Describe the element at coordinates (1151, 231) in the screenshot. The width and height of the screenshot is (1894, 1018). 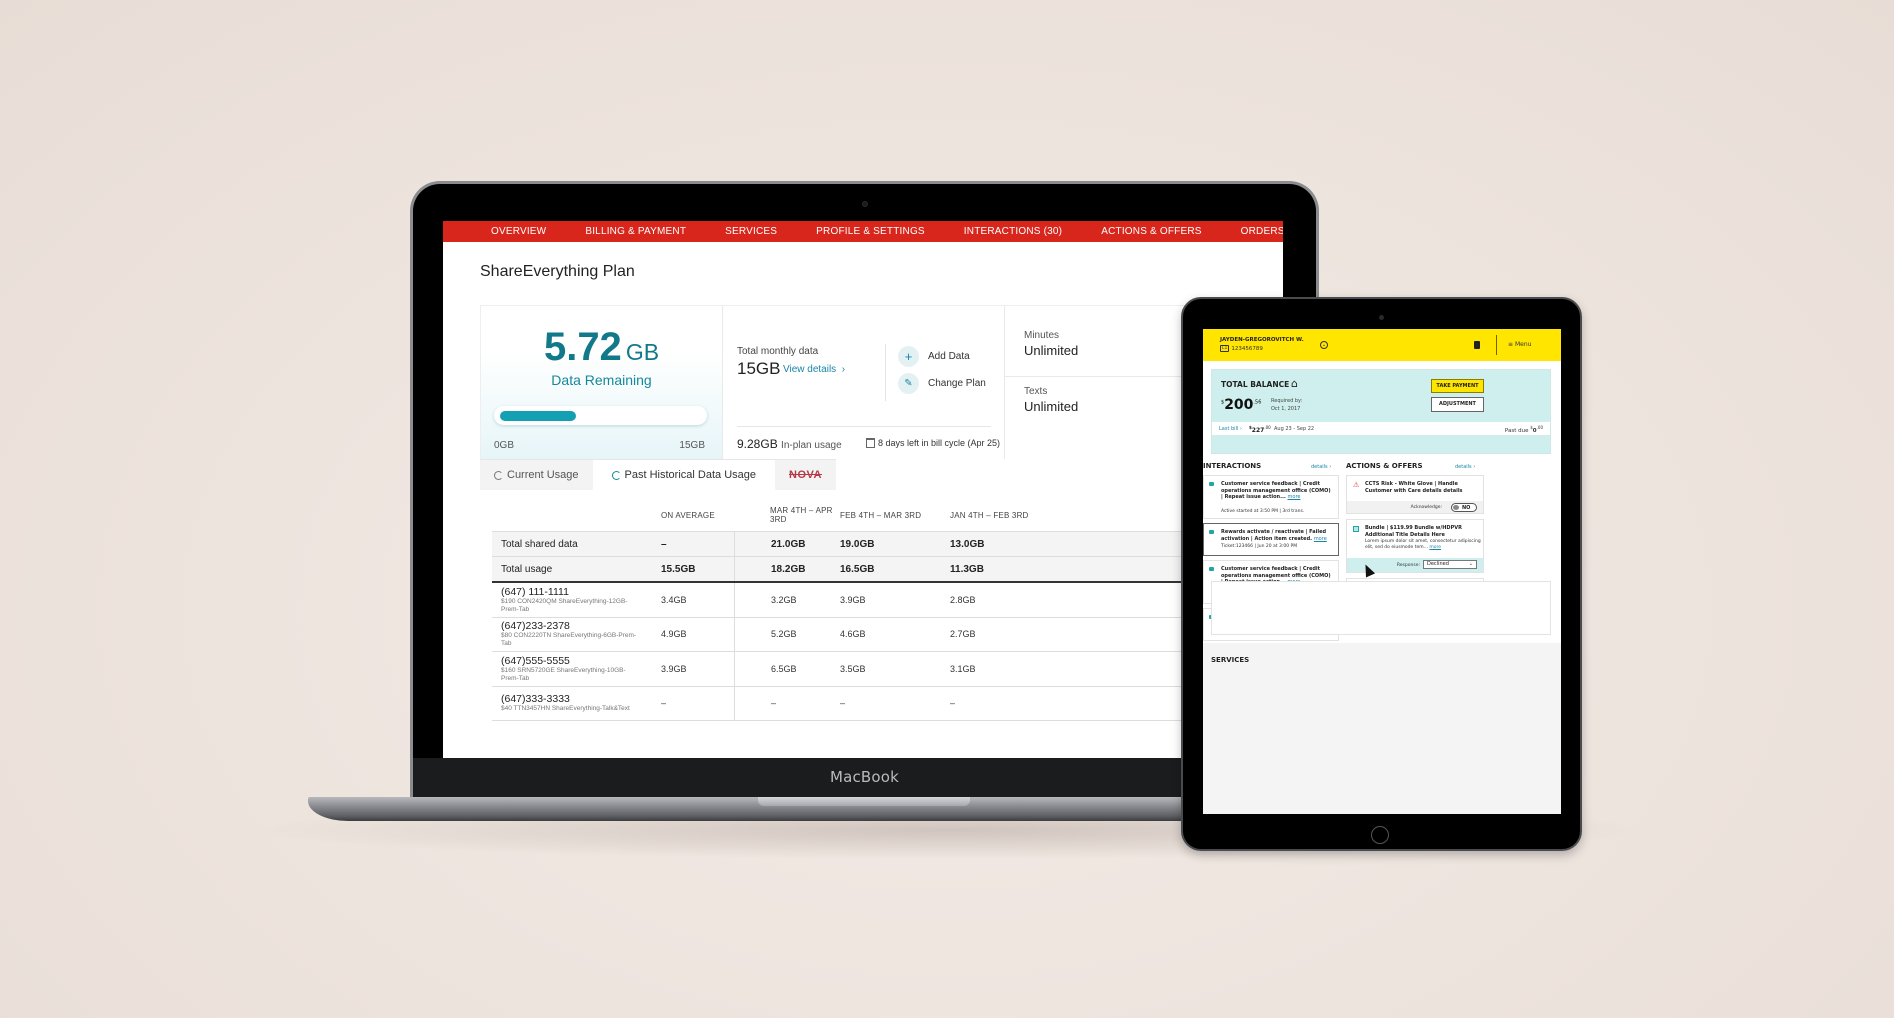
I see `nav-actions-offers: ACTIONS & OFFERS` at that location.